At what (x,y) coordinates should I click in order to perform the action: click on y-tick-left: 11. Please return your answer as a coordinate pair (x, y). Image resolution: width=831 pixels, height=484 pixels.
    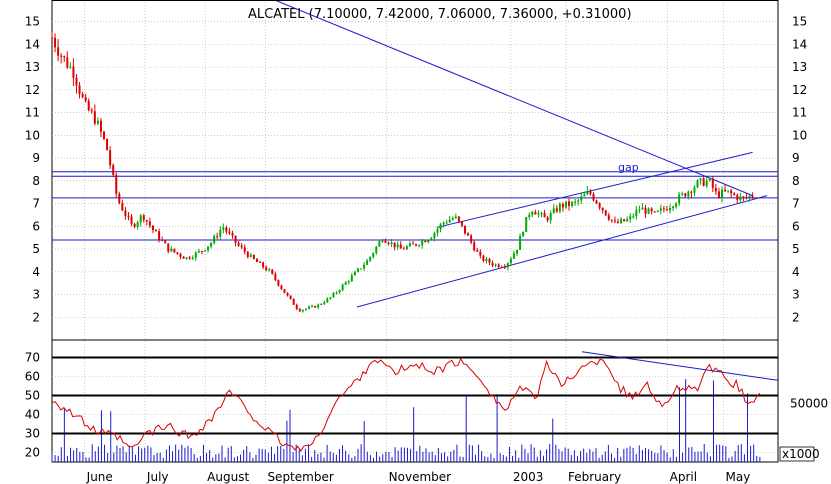
    Looking at the image, I should click on (32, 113).